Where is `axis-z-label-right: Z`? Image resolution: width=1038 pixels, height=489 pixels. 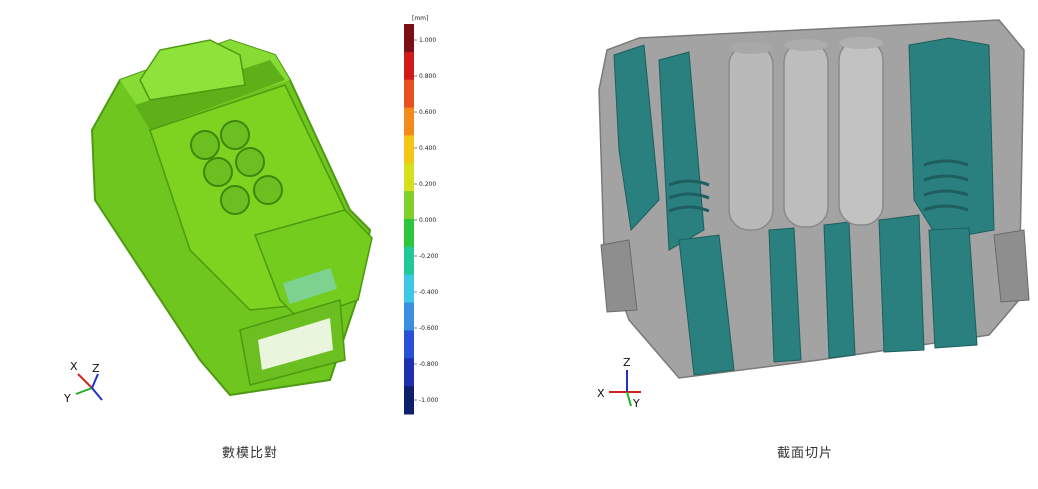 axis-z-label-right: Z is located at coordinates (627, 362).